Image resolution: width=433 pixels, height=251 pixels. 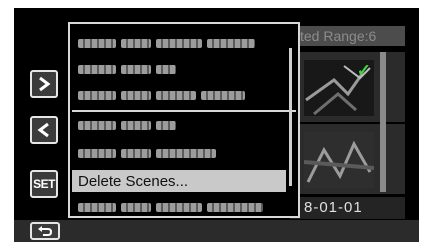 I want to click on previous-button, so click(x=44, y=130).